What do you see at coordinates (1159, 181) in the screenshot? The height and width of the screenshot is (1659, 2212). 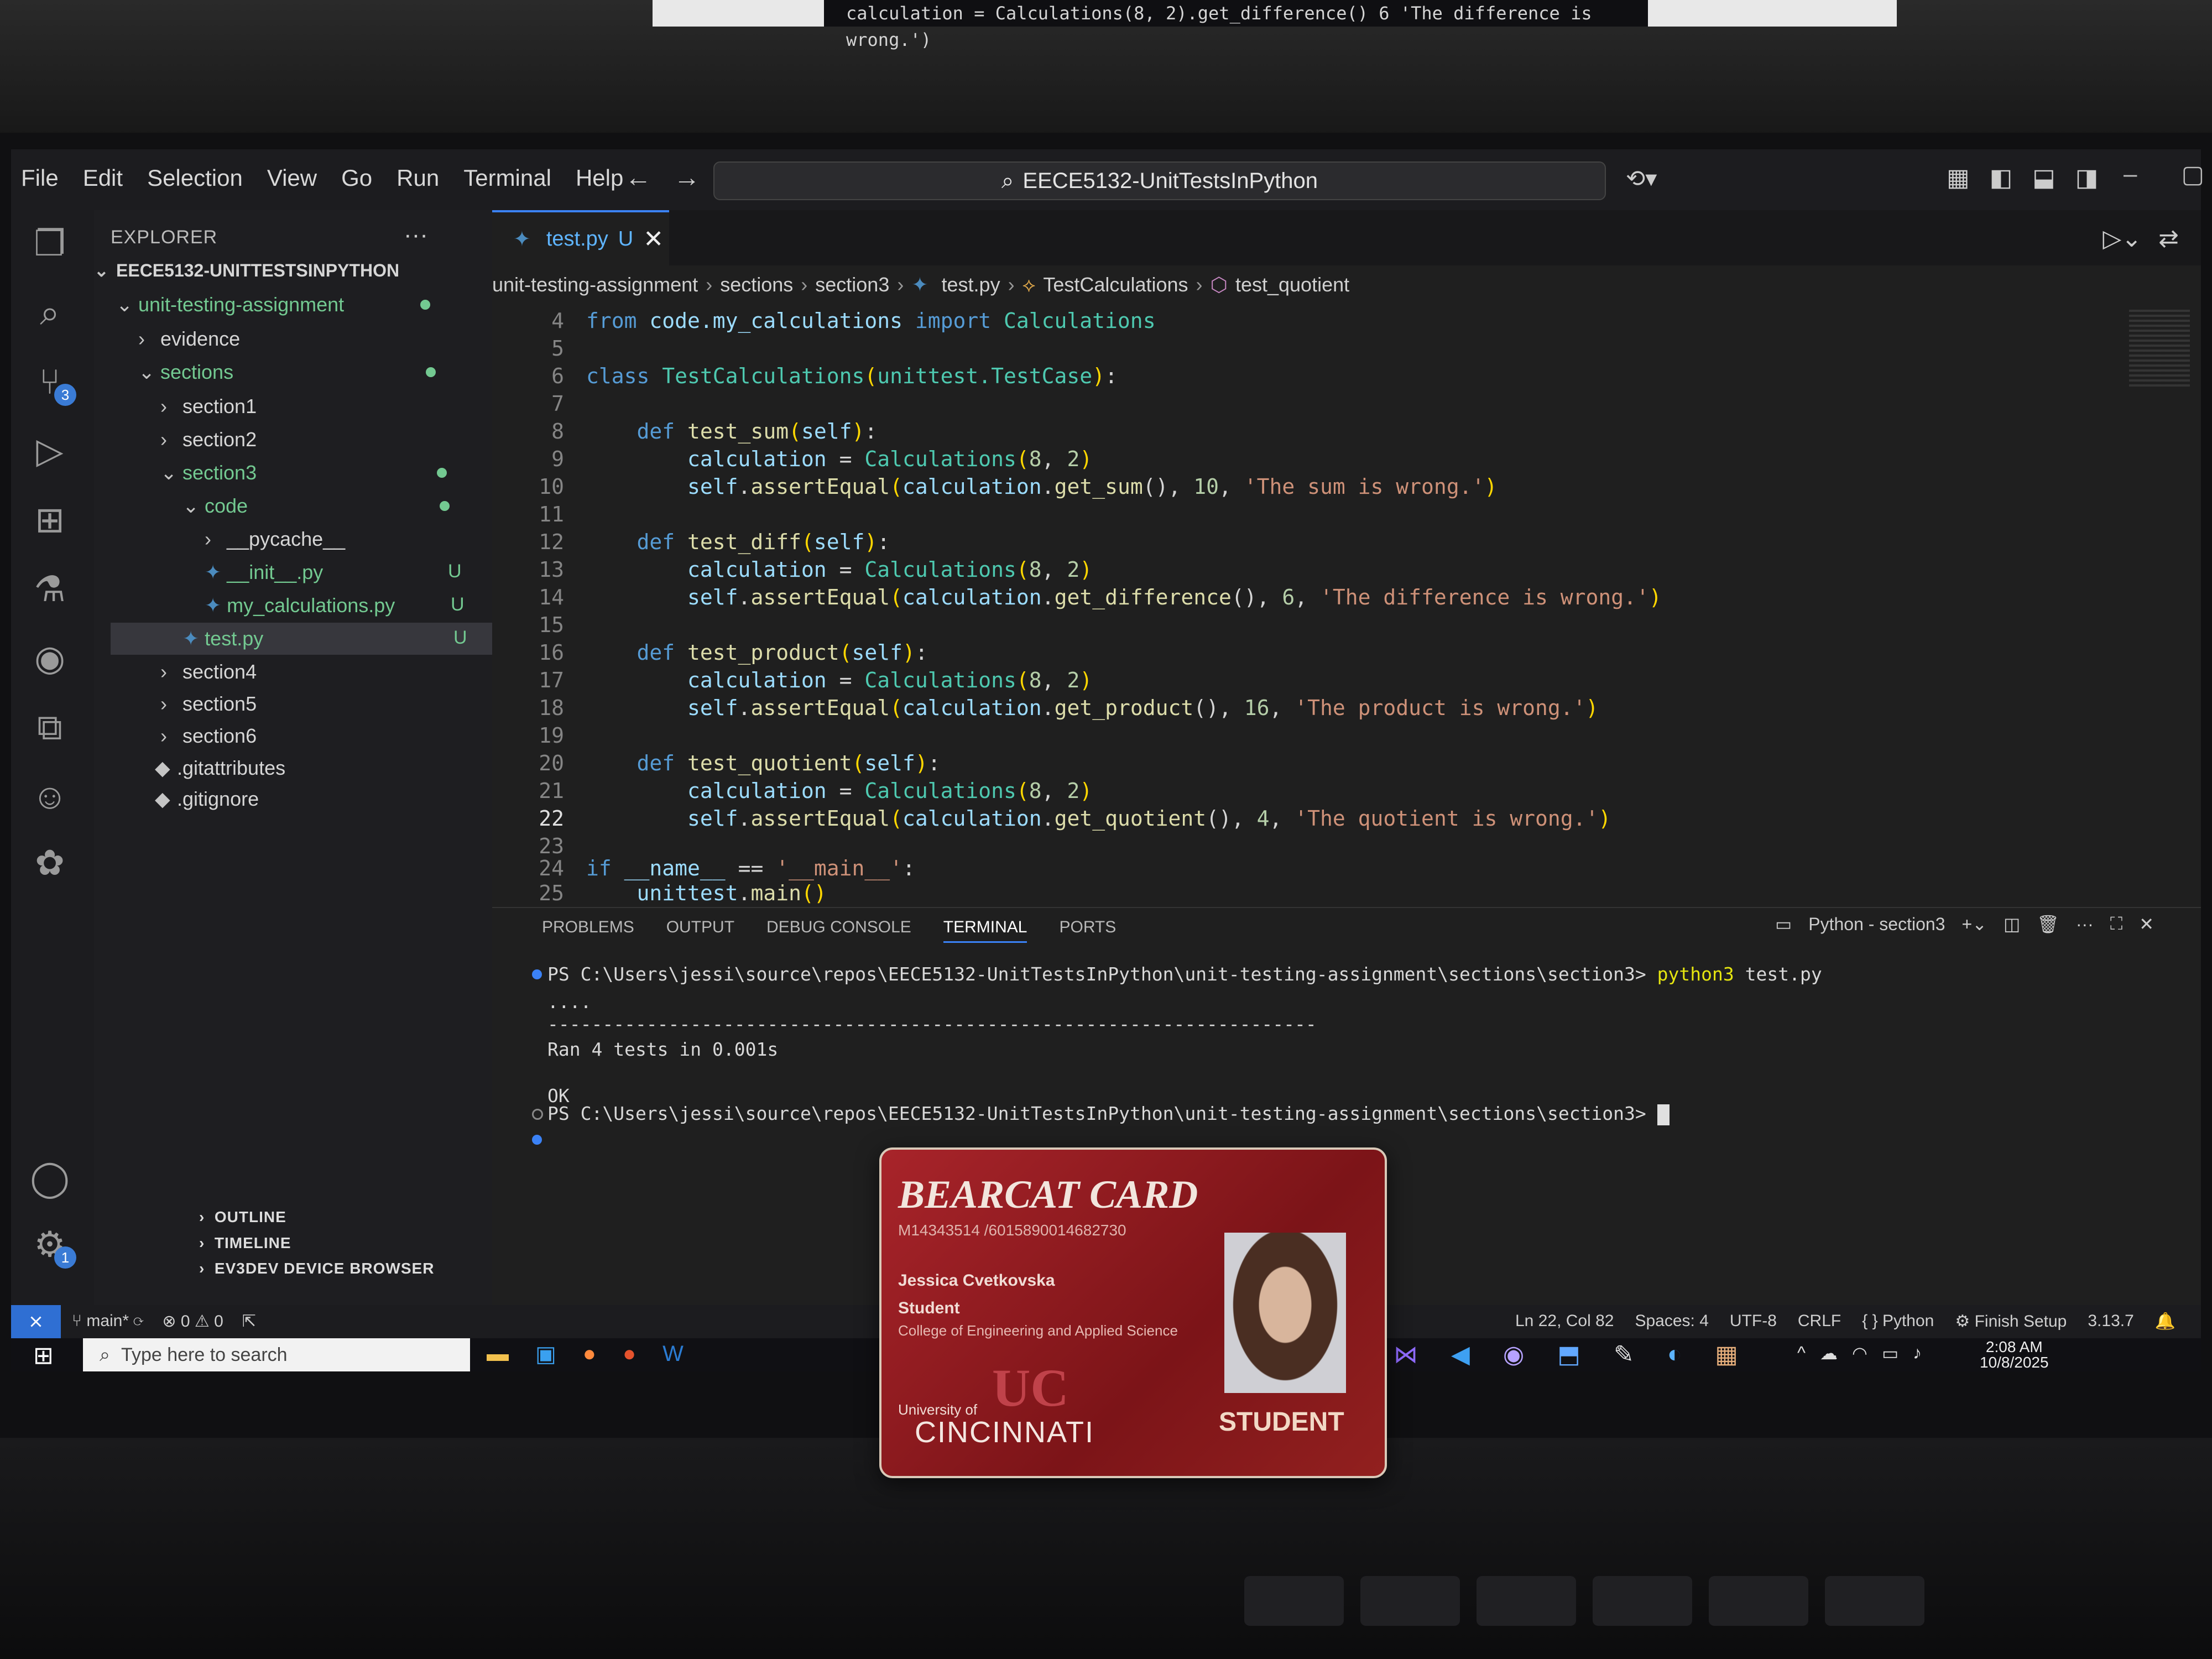 I see `command-center-search: ⌕ EECE5132-UnitTestsInPython` at bounding box center [1159, 181].